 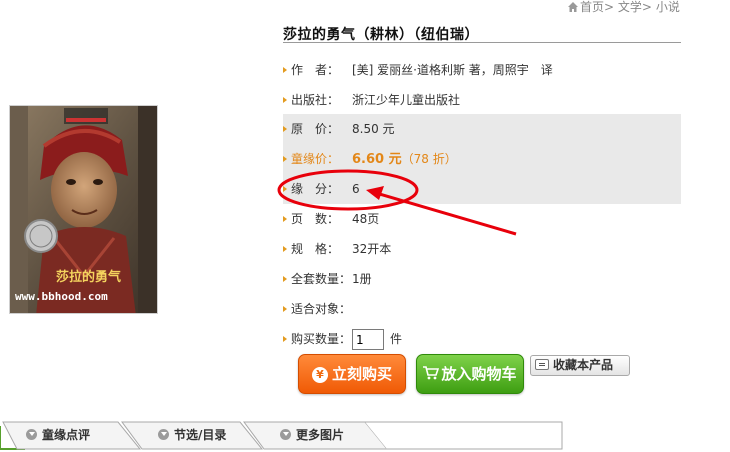 I want to click on member-price-discount: （78 折）, so click(x=429, y=159).